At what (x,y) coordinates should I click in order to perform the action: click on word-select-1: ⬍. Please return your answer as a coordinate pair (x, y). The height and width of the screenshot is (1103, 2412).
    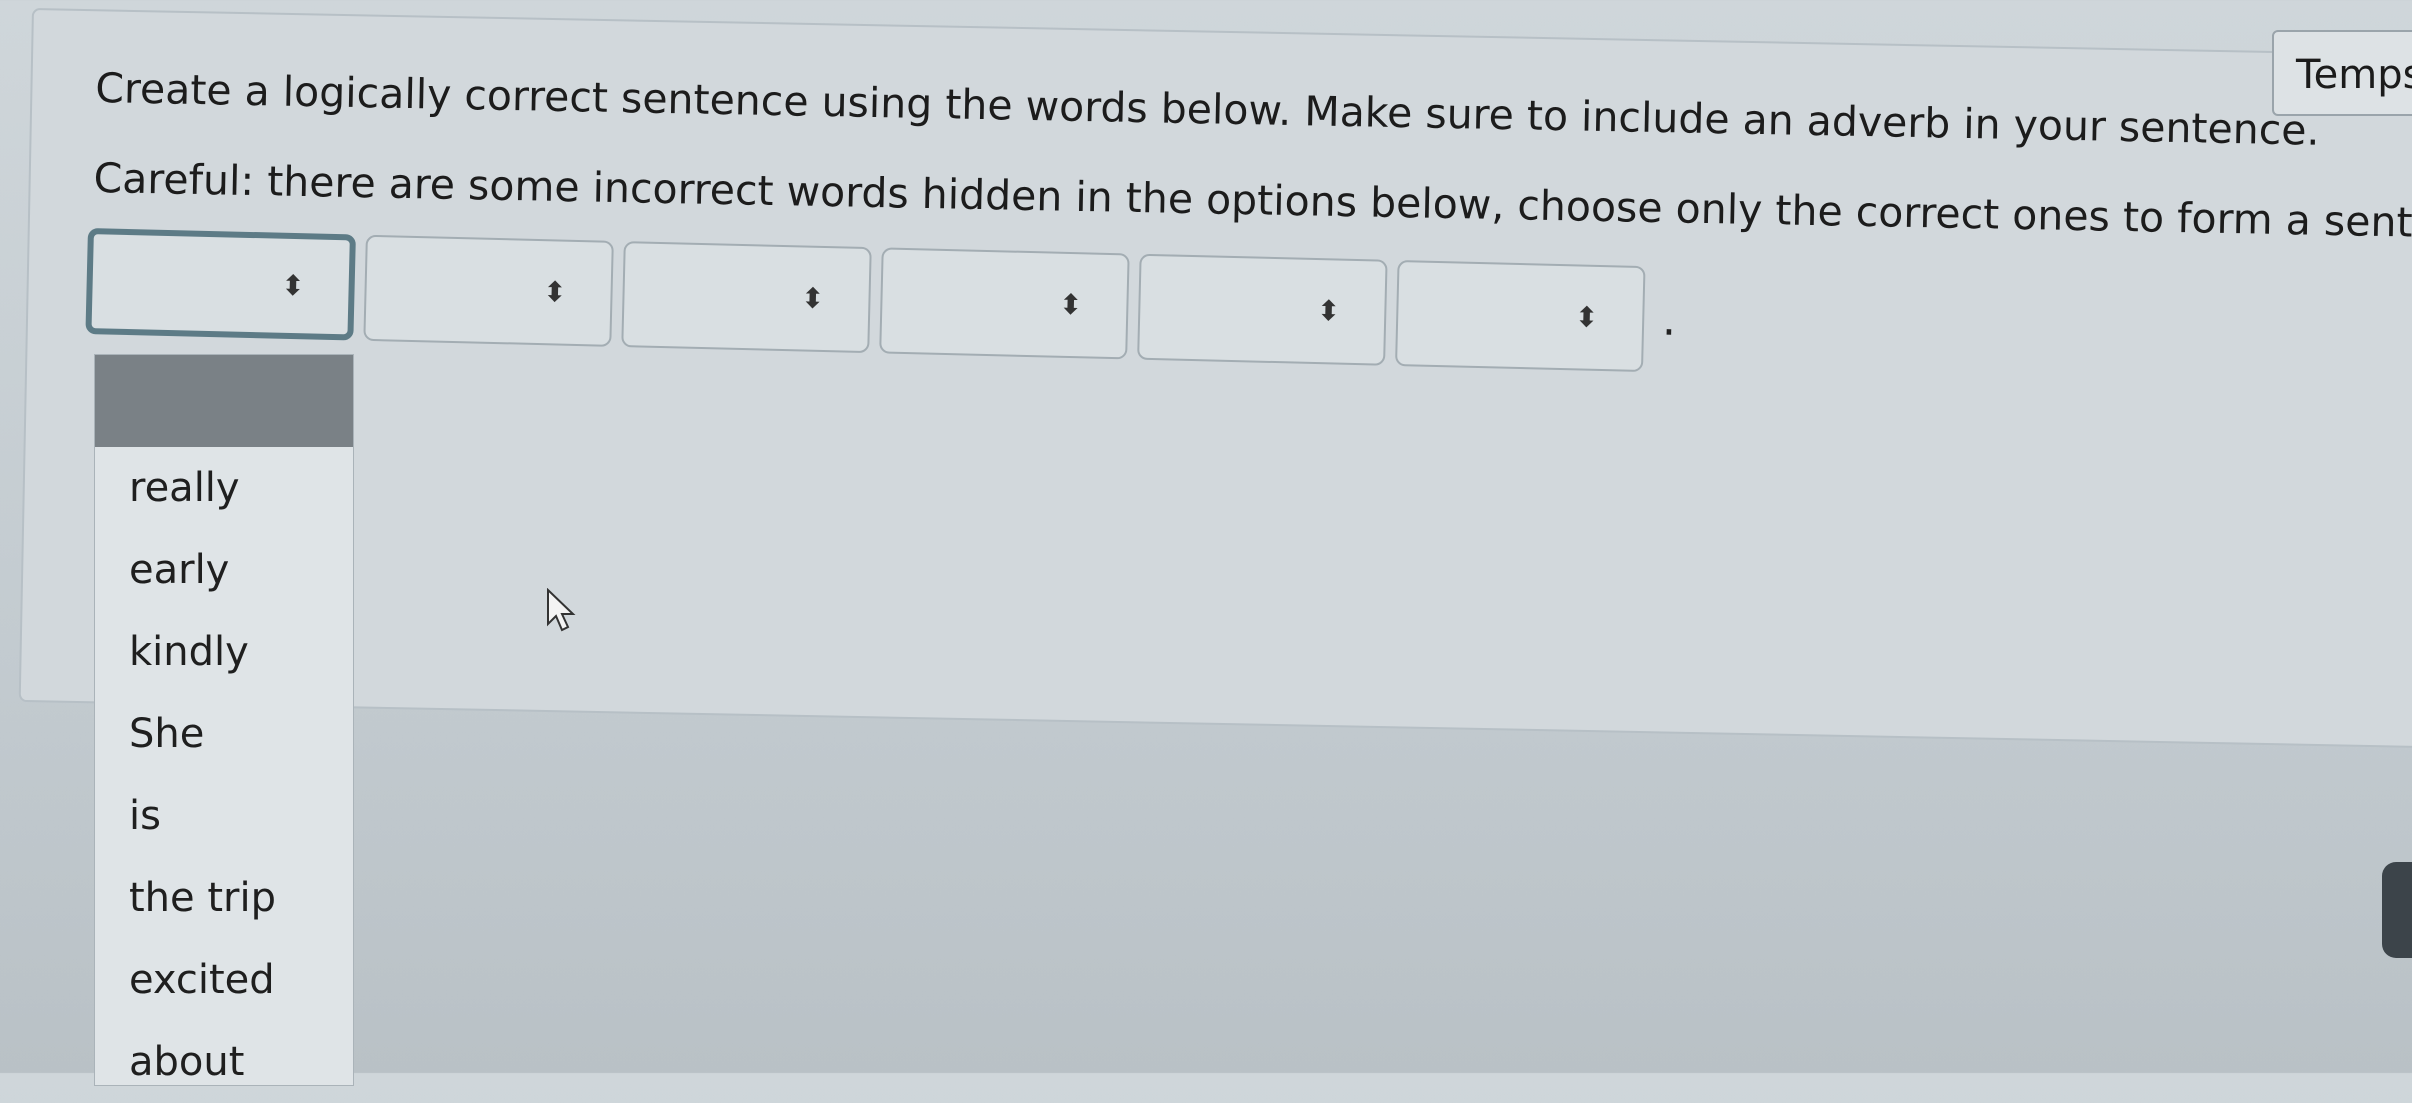
    Looking at the image, I should click on (220, 284).